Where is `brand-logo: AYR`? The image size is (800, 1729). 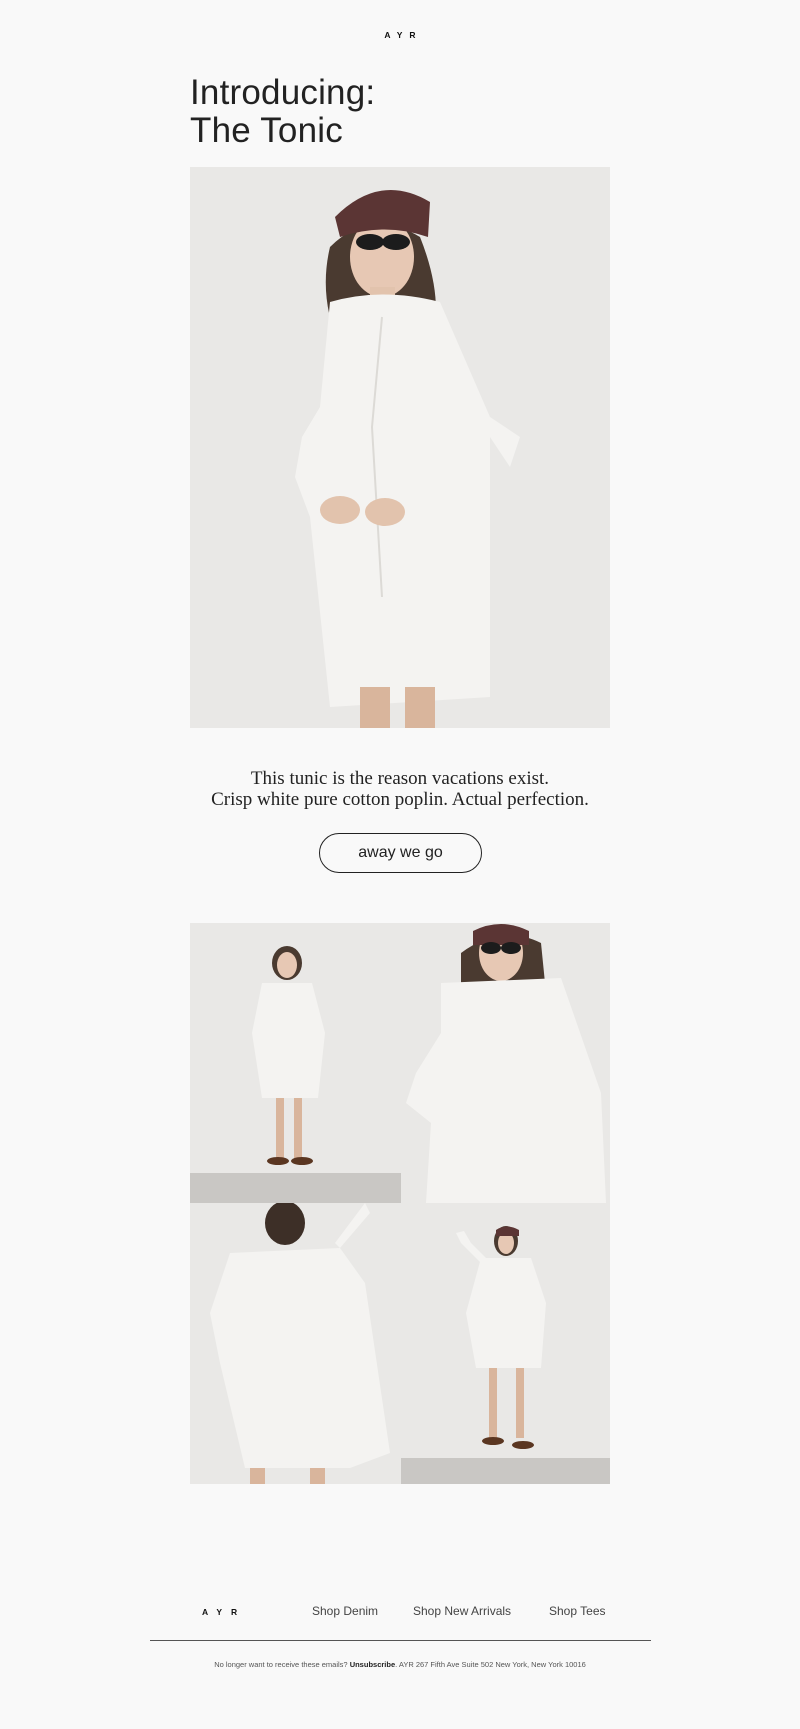 brand-logo: AYR is located at coordinates (400, 35).